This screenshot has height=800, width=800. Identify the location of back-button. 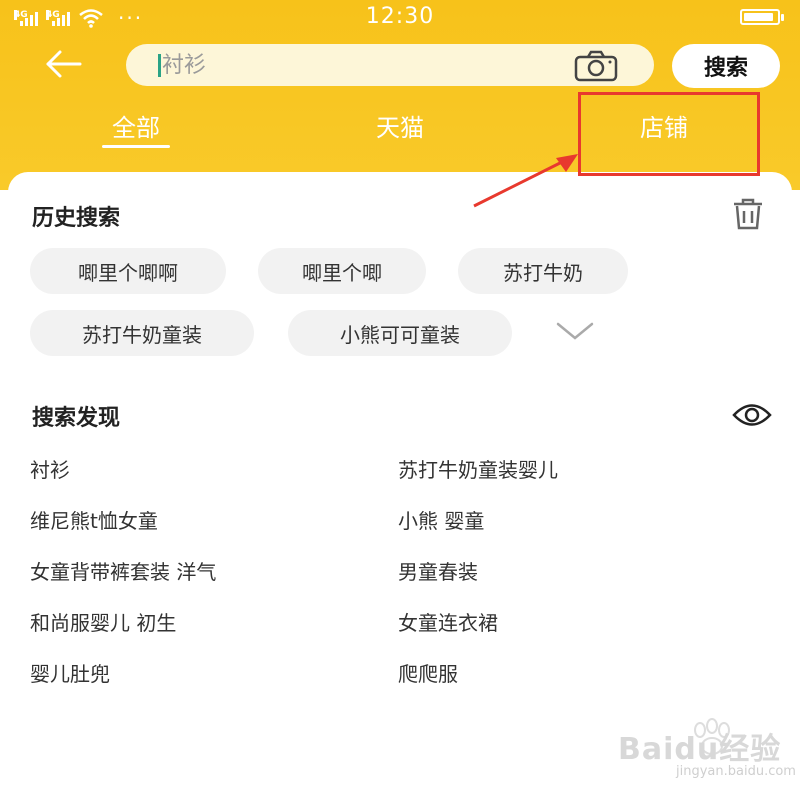
(64, 66).